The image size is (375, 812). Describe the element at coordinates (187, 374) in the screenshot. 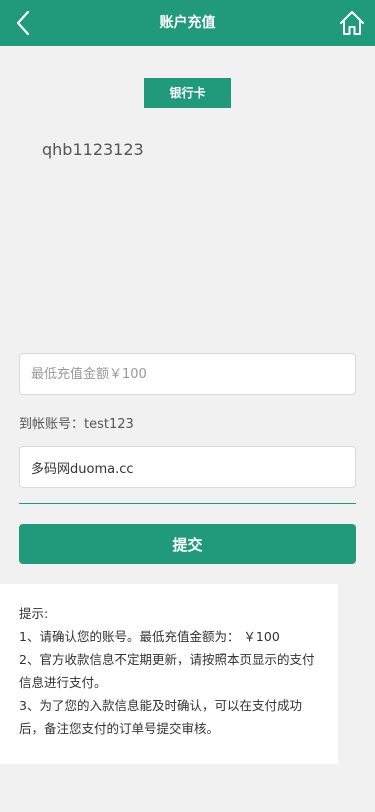

I see `amount-input` at that location.